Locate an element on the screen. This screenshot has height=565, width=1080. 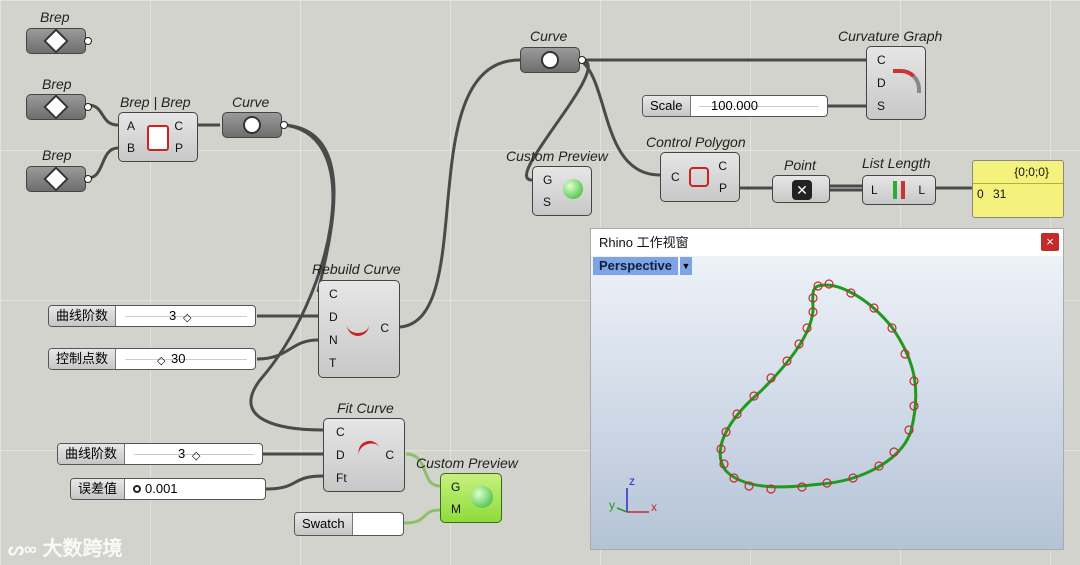
slider-value: 0.001 is located at coordinates (161, 488).